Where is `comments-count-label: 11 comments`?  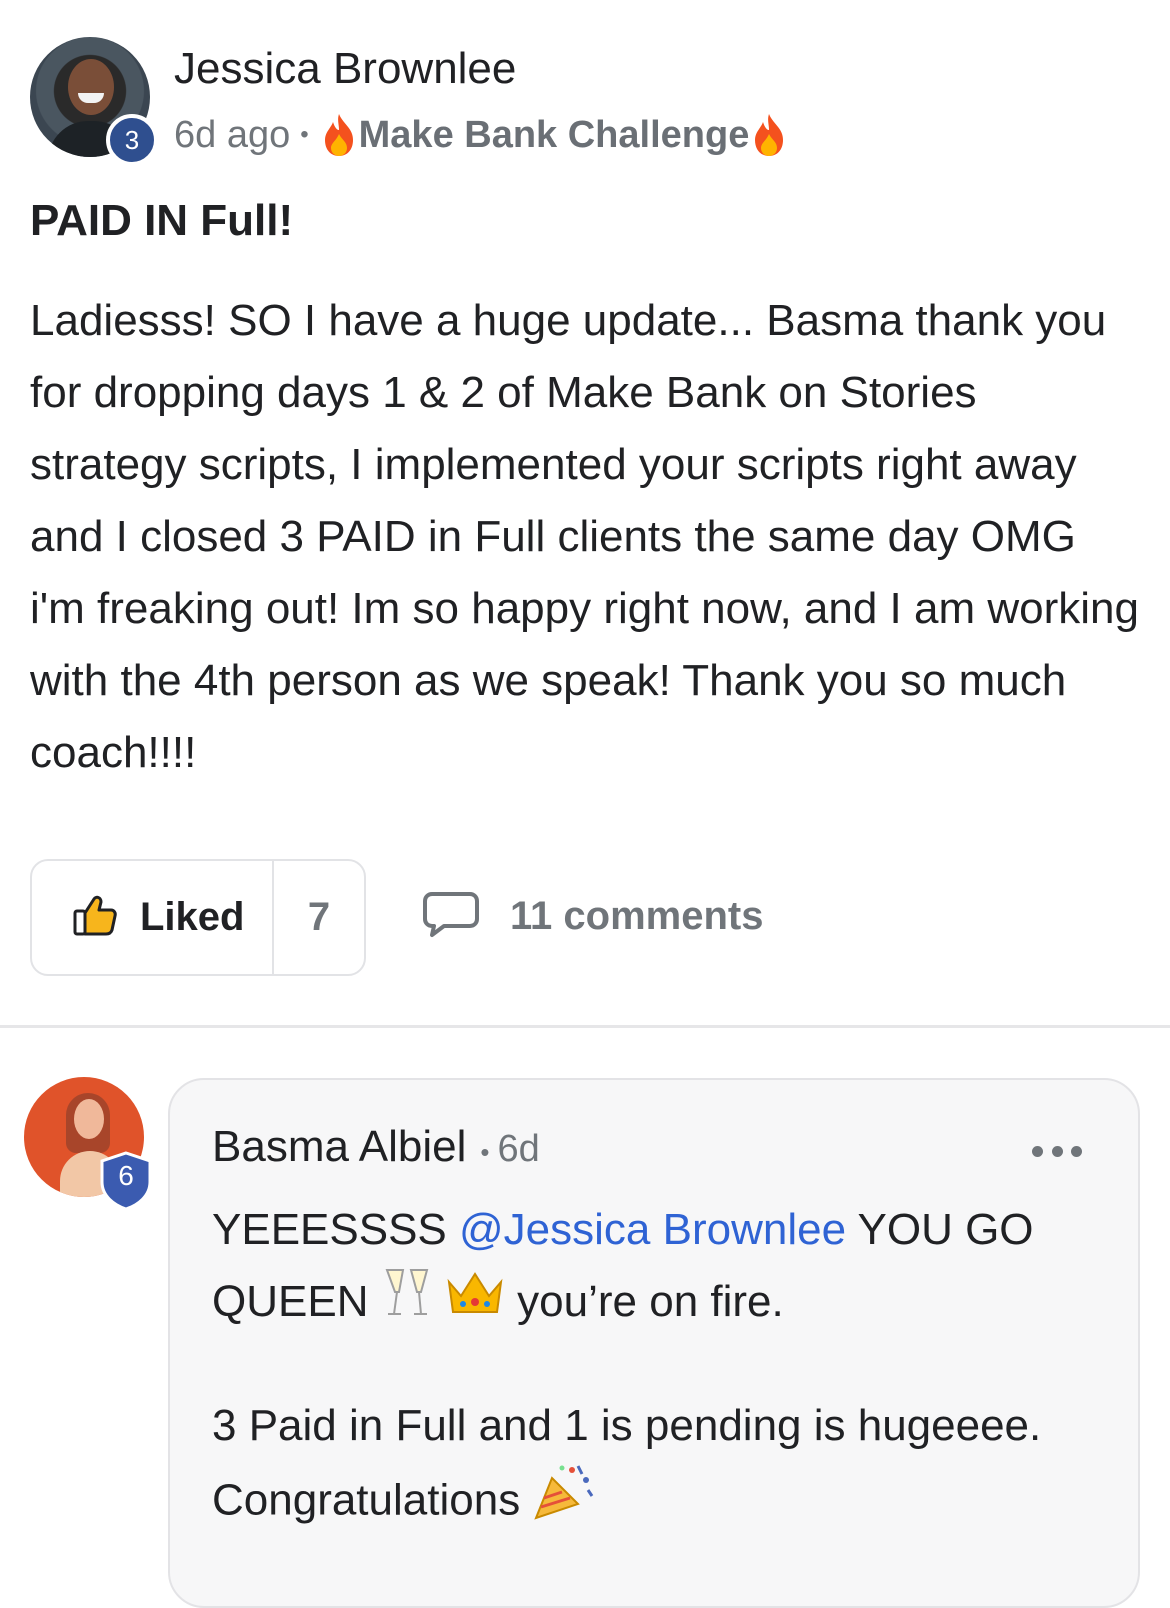 comments-count-label: 11 comments is located at coordinates (637, 916).